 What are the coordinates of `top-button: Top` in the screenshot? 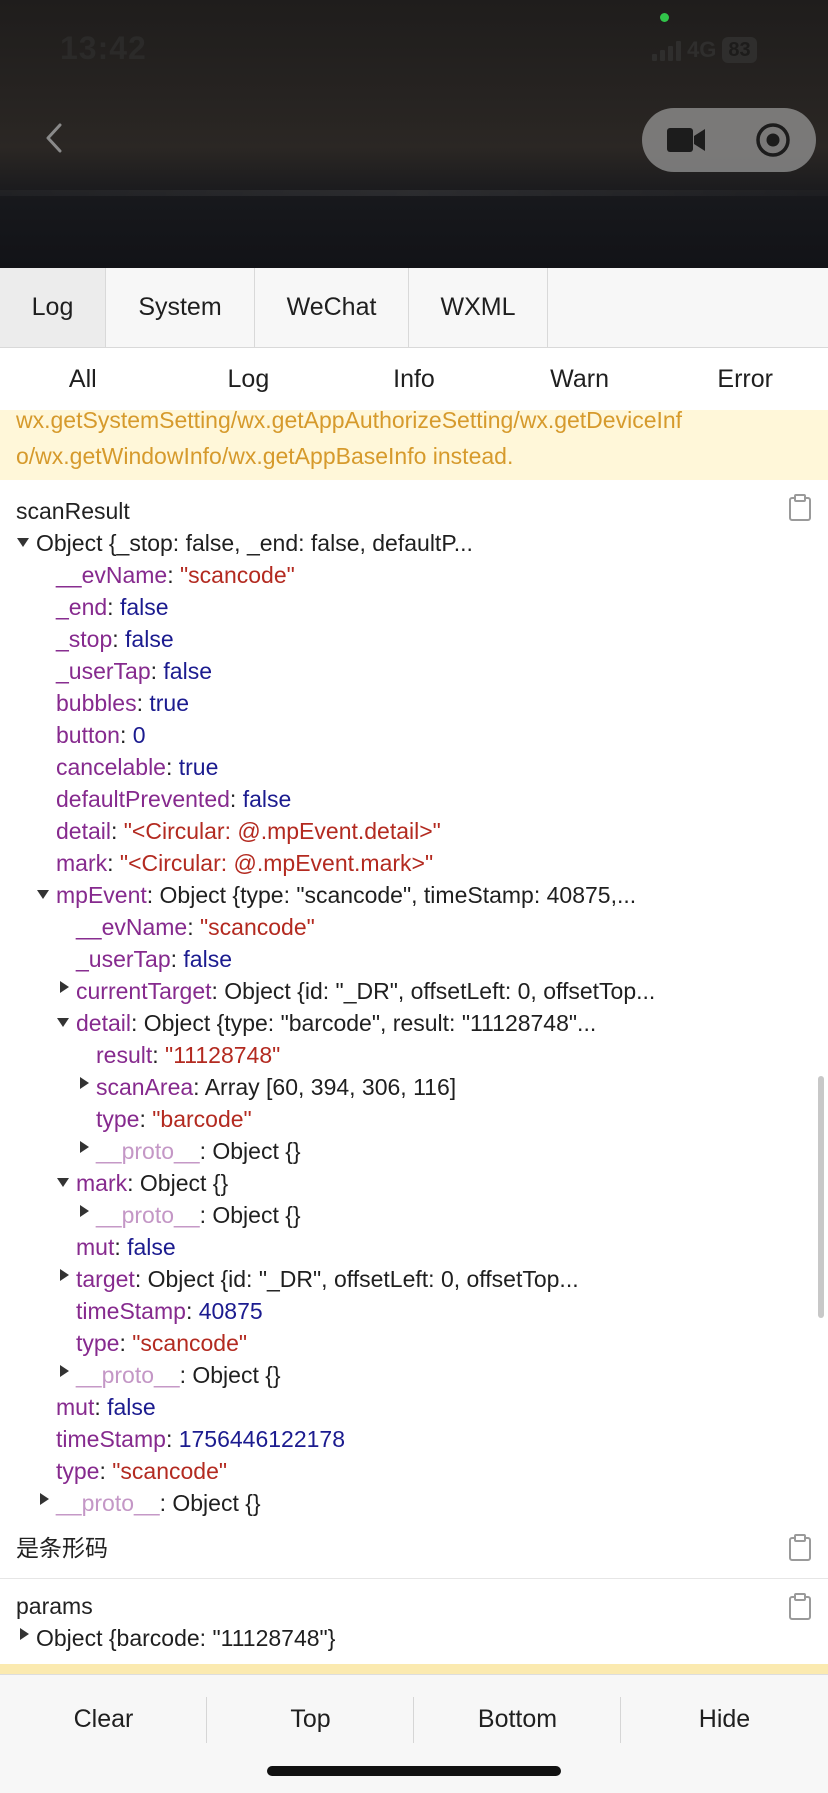 It's located at (310, 1719).